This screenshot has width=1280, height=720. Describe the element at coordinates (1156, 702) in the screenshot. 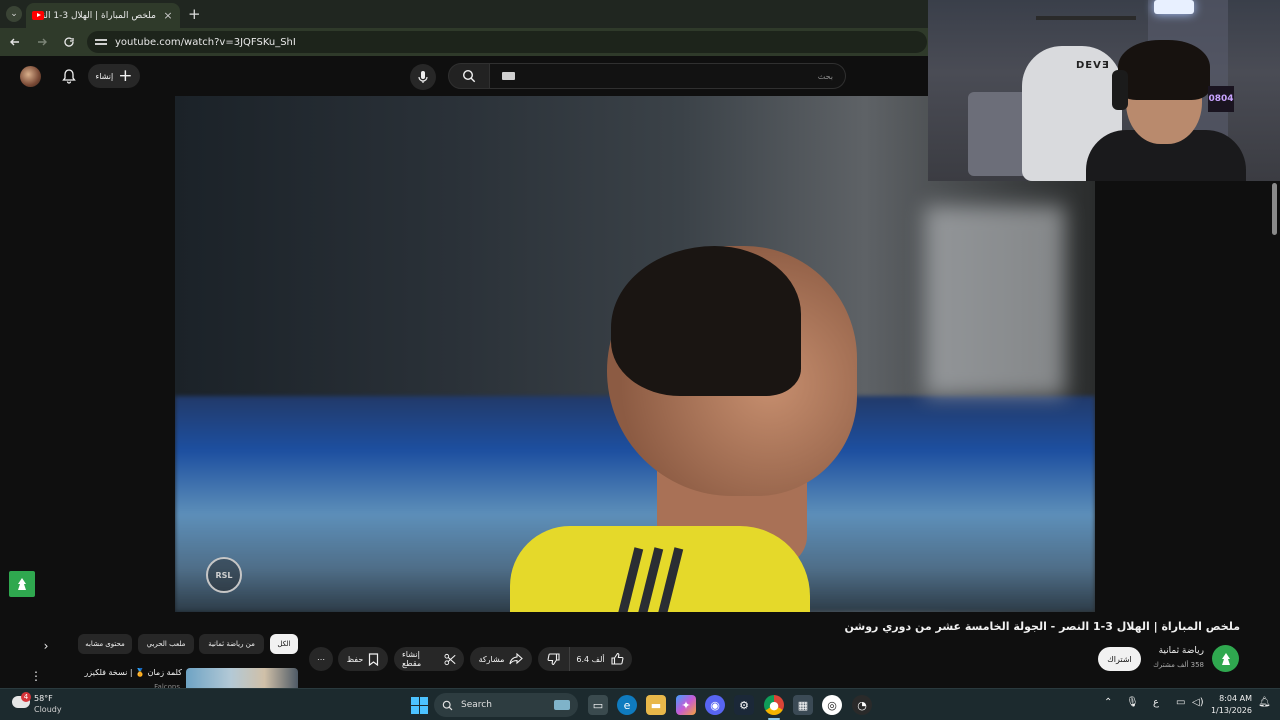

I see `keyboard-language-indicator: ع` at that location.